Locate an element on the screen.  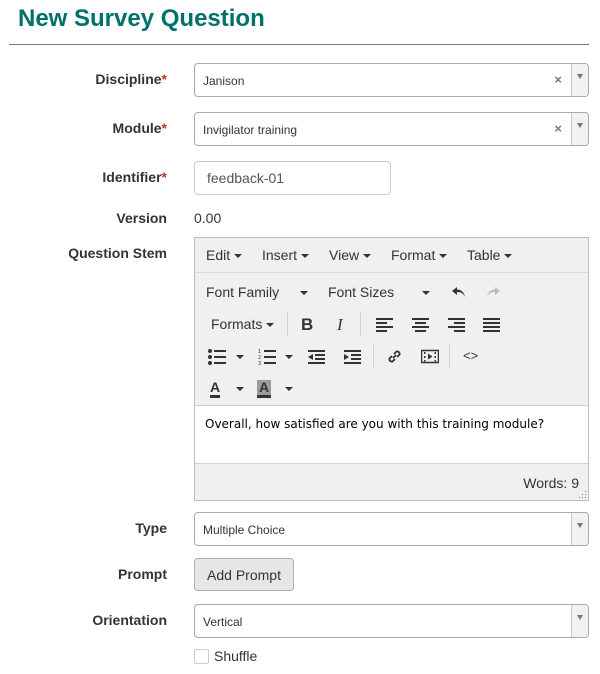
discipline-label: Discipline* is located at coordinates (131, 79).